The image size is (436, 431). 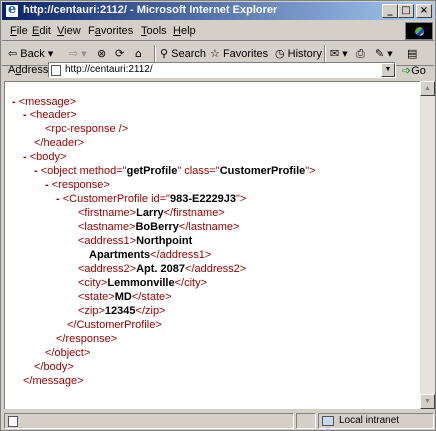 What do you see at coordinates (87, 339) in the screenshot?
I see `xml-line: </response>` at bounding box center [87, 339].